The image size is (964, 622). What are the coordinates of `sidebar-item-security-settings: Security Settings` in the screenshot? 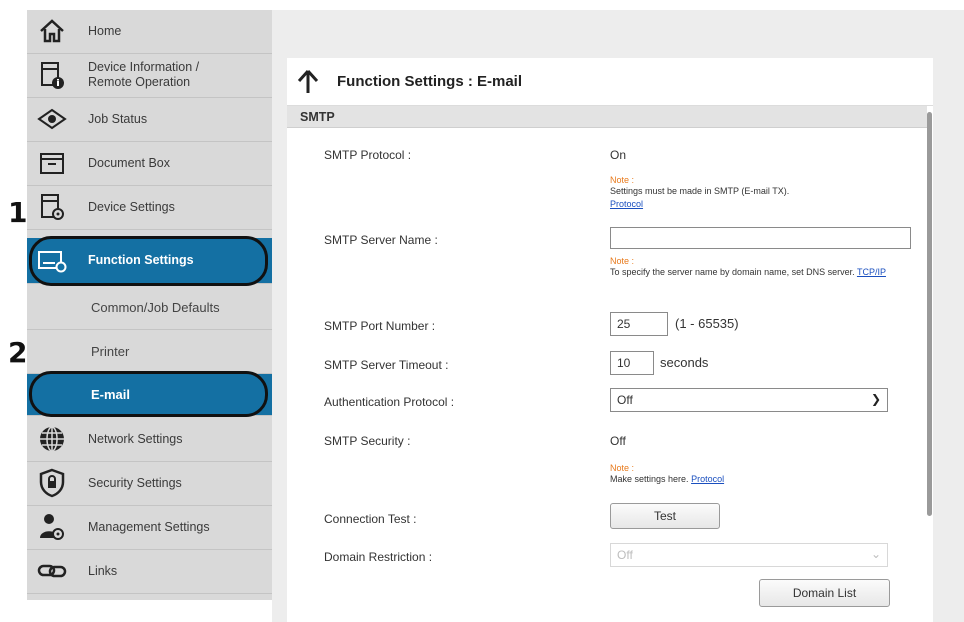 It's located at (149, 484).